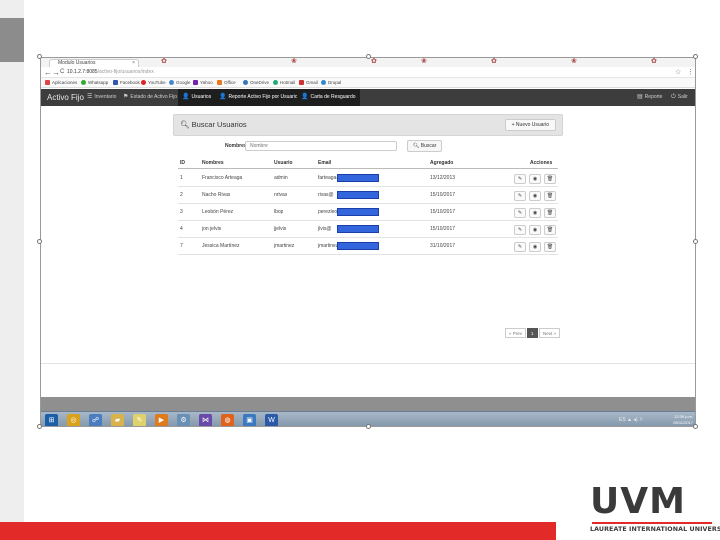 This screenshot has width=720, height=540. Describe the element at coordinates (368, 363) in the screenshot. I see `divider` at that location.